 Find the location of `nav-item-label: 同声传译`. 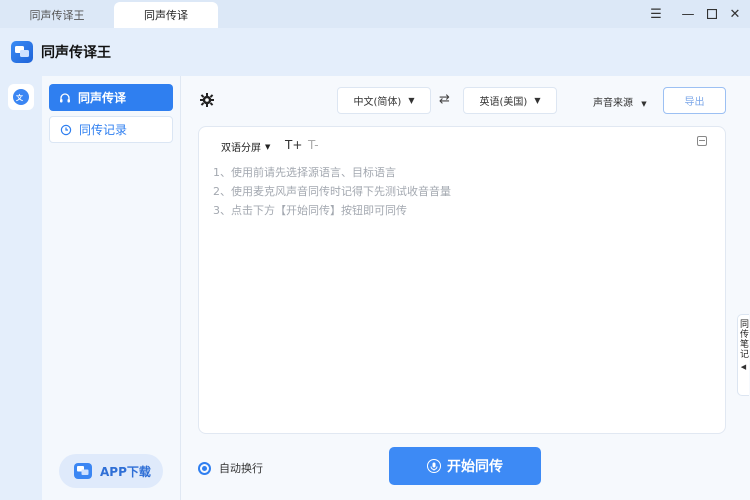

nav-item-label: 同声传译 is located at coordinates (102, 98).